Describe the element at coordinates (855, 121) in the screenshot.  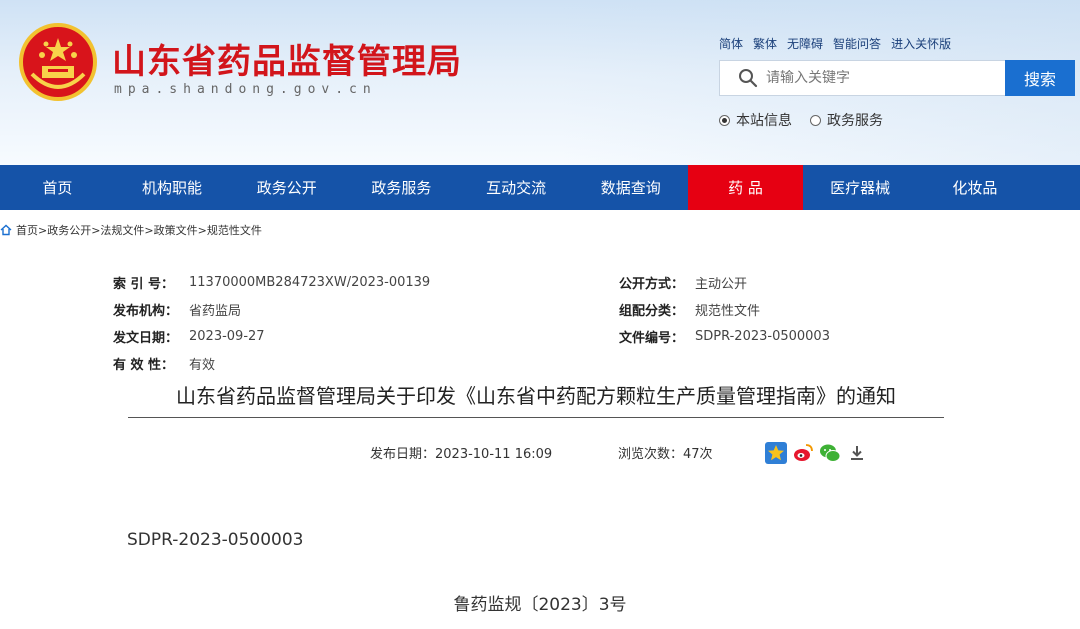
I see `scope-services-label: 政务服务` at that location.